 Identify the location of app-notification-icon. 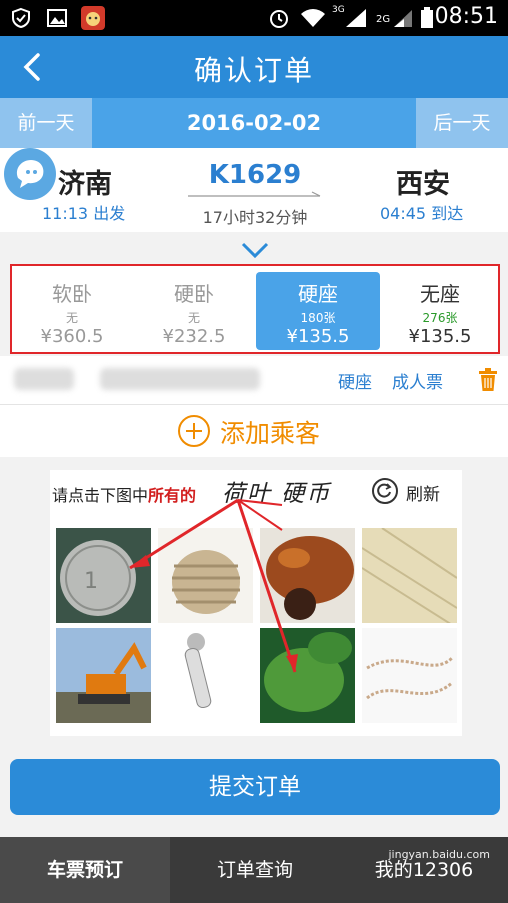
(93, 18).